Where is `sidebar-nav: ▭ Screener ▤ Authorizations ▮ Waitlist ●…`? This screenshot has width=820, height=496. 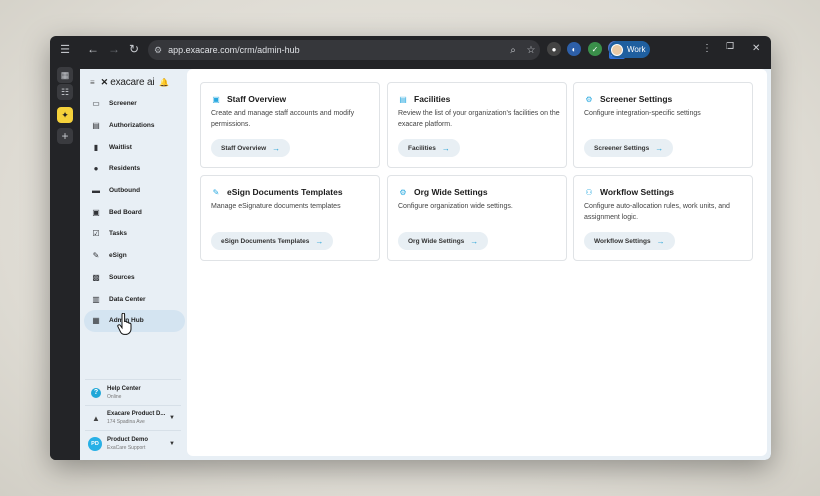 sidebar-nav: ▭ Screener ▤ Authorizations ▮ Waitlist ●… is located at coordinates (134, 212).